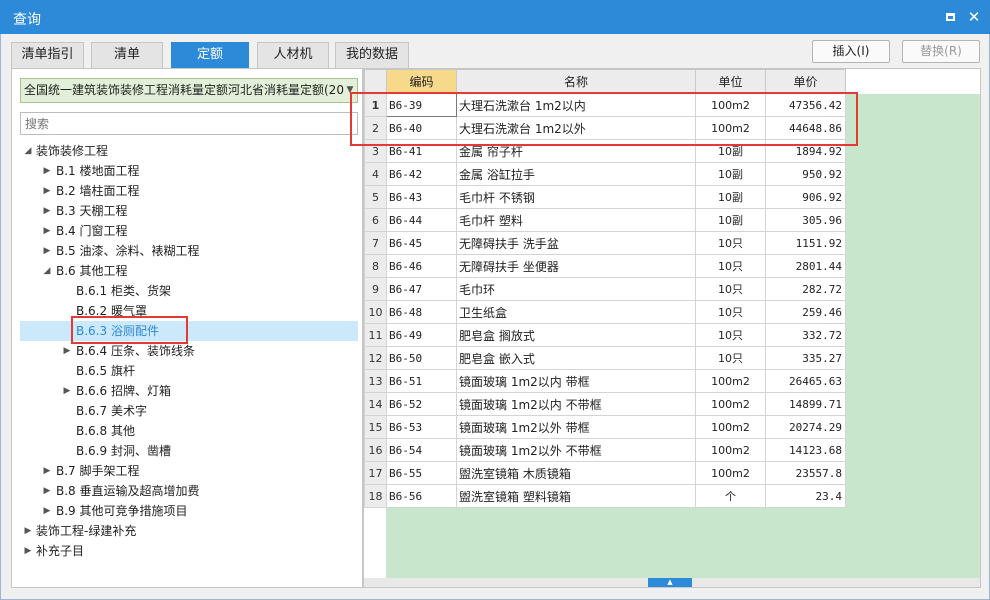 Image resolution: width=990 pixels, height=600 pixels. I want to click on tree-node: ▶ B.2 墙柱面工程, so click(189, 191).